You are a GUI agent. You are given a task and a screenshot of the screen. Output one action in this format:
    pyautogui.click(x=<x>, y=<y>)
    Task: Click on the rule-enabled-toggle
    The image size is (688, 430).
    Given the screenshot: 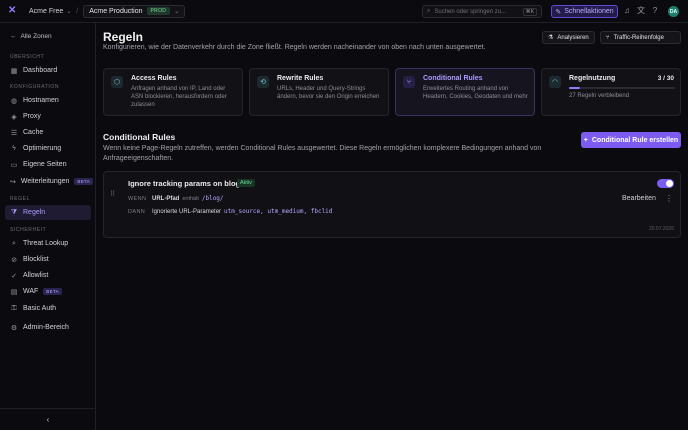 What is the action you would take?
    pyautogui.click(x=665, y=183)
    